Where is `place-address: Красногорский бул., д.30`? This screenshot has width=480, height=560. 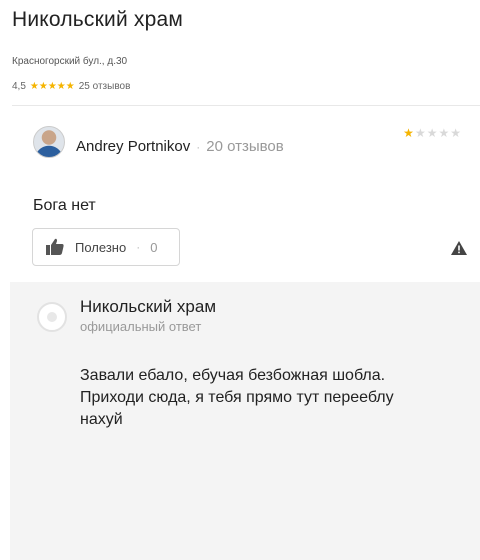 place-address: Красногорский бул., д.30 is located at coordinates (70, 61).